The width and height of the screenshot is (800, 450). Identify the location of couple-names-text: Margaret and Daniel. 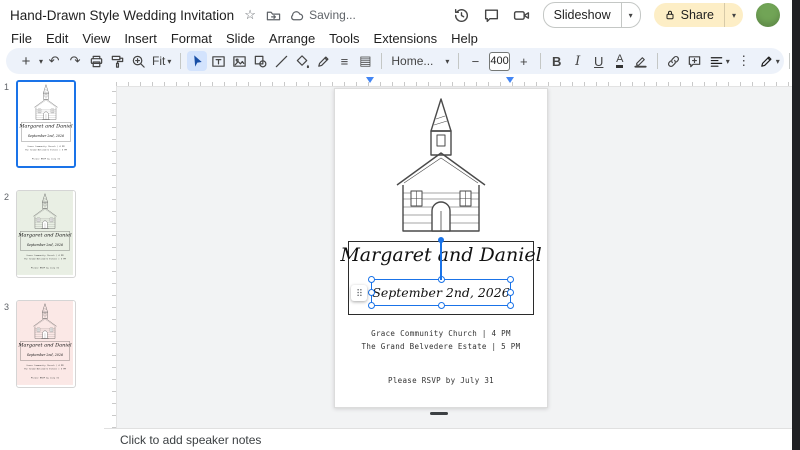
(45, 344).